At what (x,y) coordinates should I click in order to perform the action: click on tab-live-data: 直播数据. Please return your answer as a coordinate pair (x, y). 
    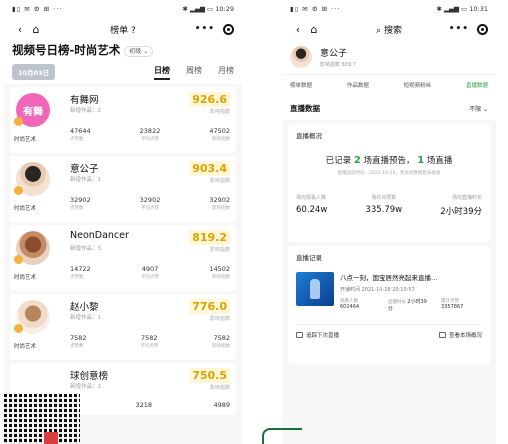
    Looking at the image, I should click on (477, 85).